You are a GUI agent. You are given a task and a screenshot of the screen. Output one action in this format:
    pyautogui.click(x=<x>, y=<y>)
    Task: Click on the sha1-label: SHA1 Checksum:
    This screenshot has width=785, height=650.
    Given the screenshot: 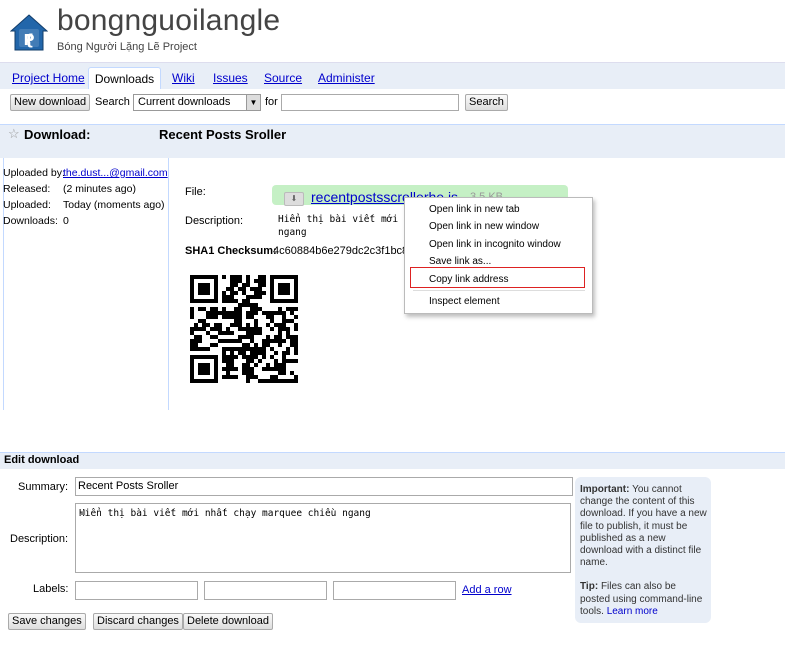 What is the action you would take?
    pyautogui.click(x=231, y=251)
    